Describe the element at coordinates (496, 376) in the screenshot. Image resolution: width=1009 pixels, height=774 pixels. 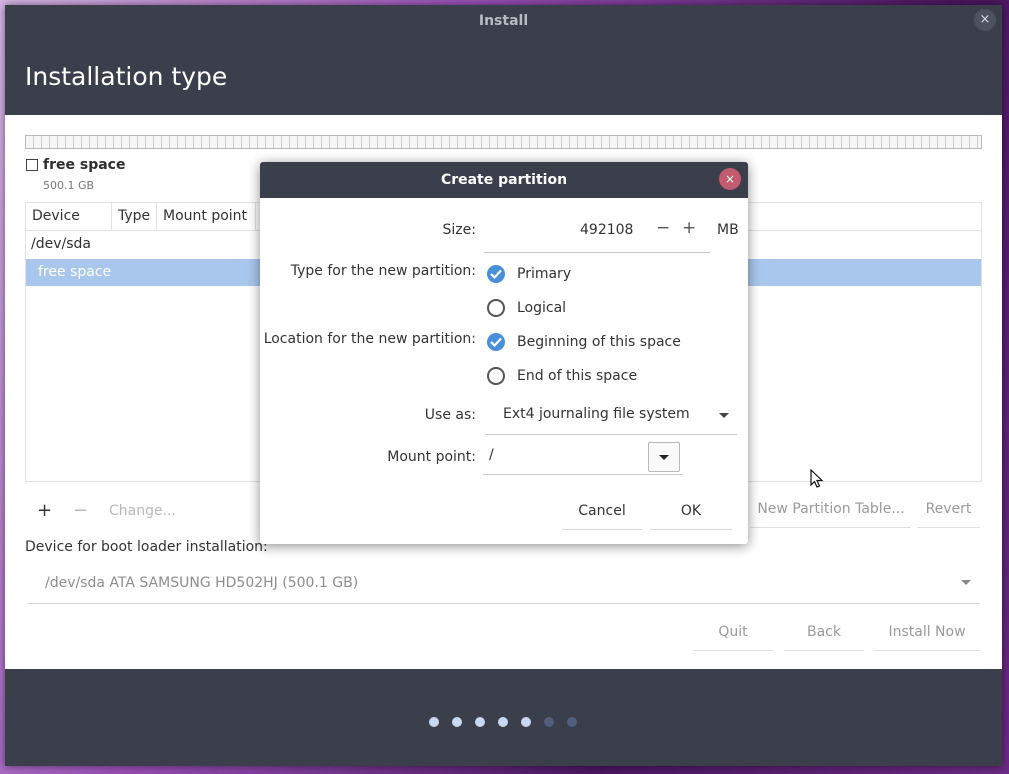
I see `end-radio` at that location.